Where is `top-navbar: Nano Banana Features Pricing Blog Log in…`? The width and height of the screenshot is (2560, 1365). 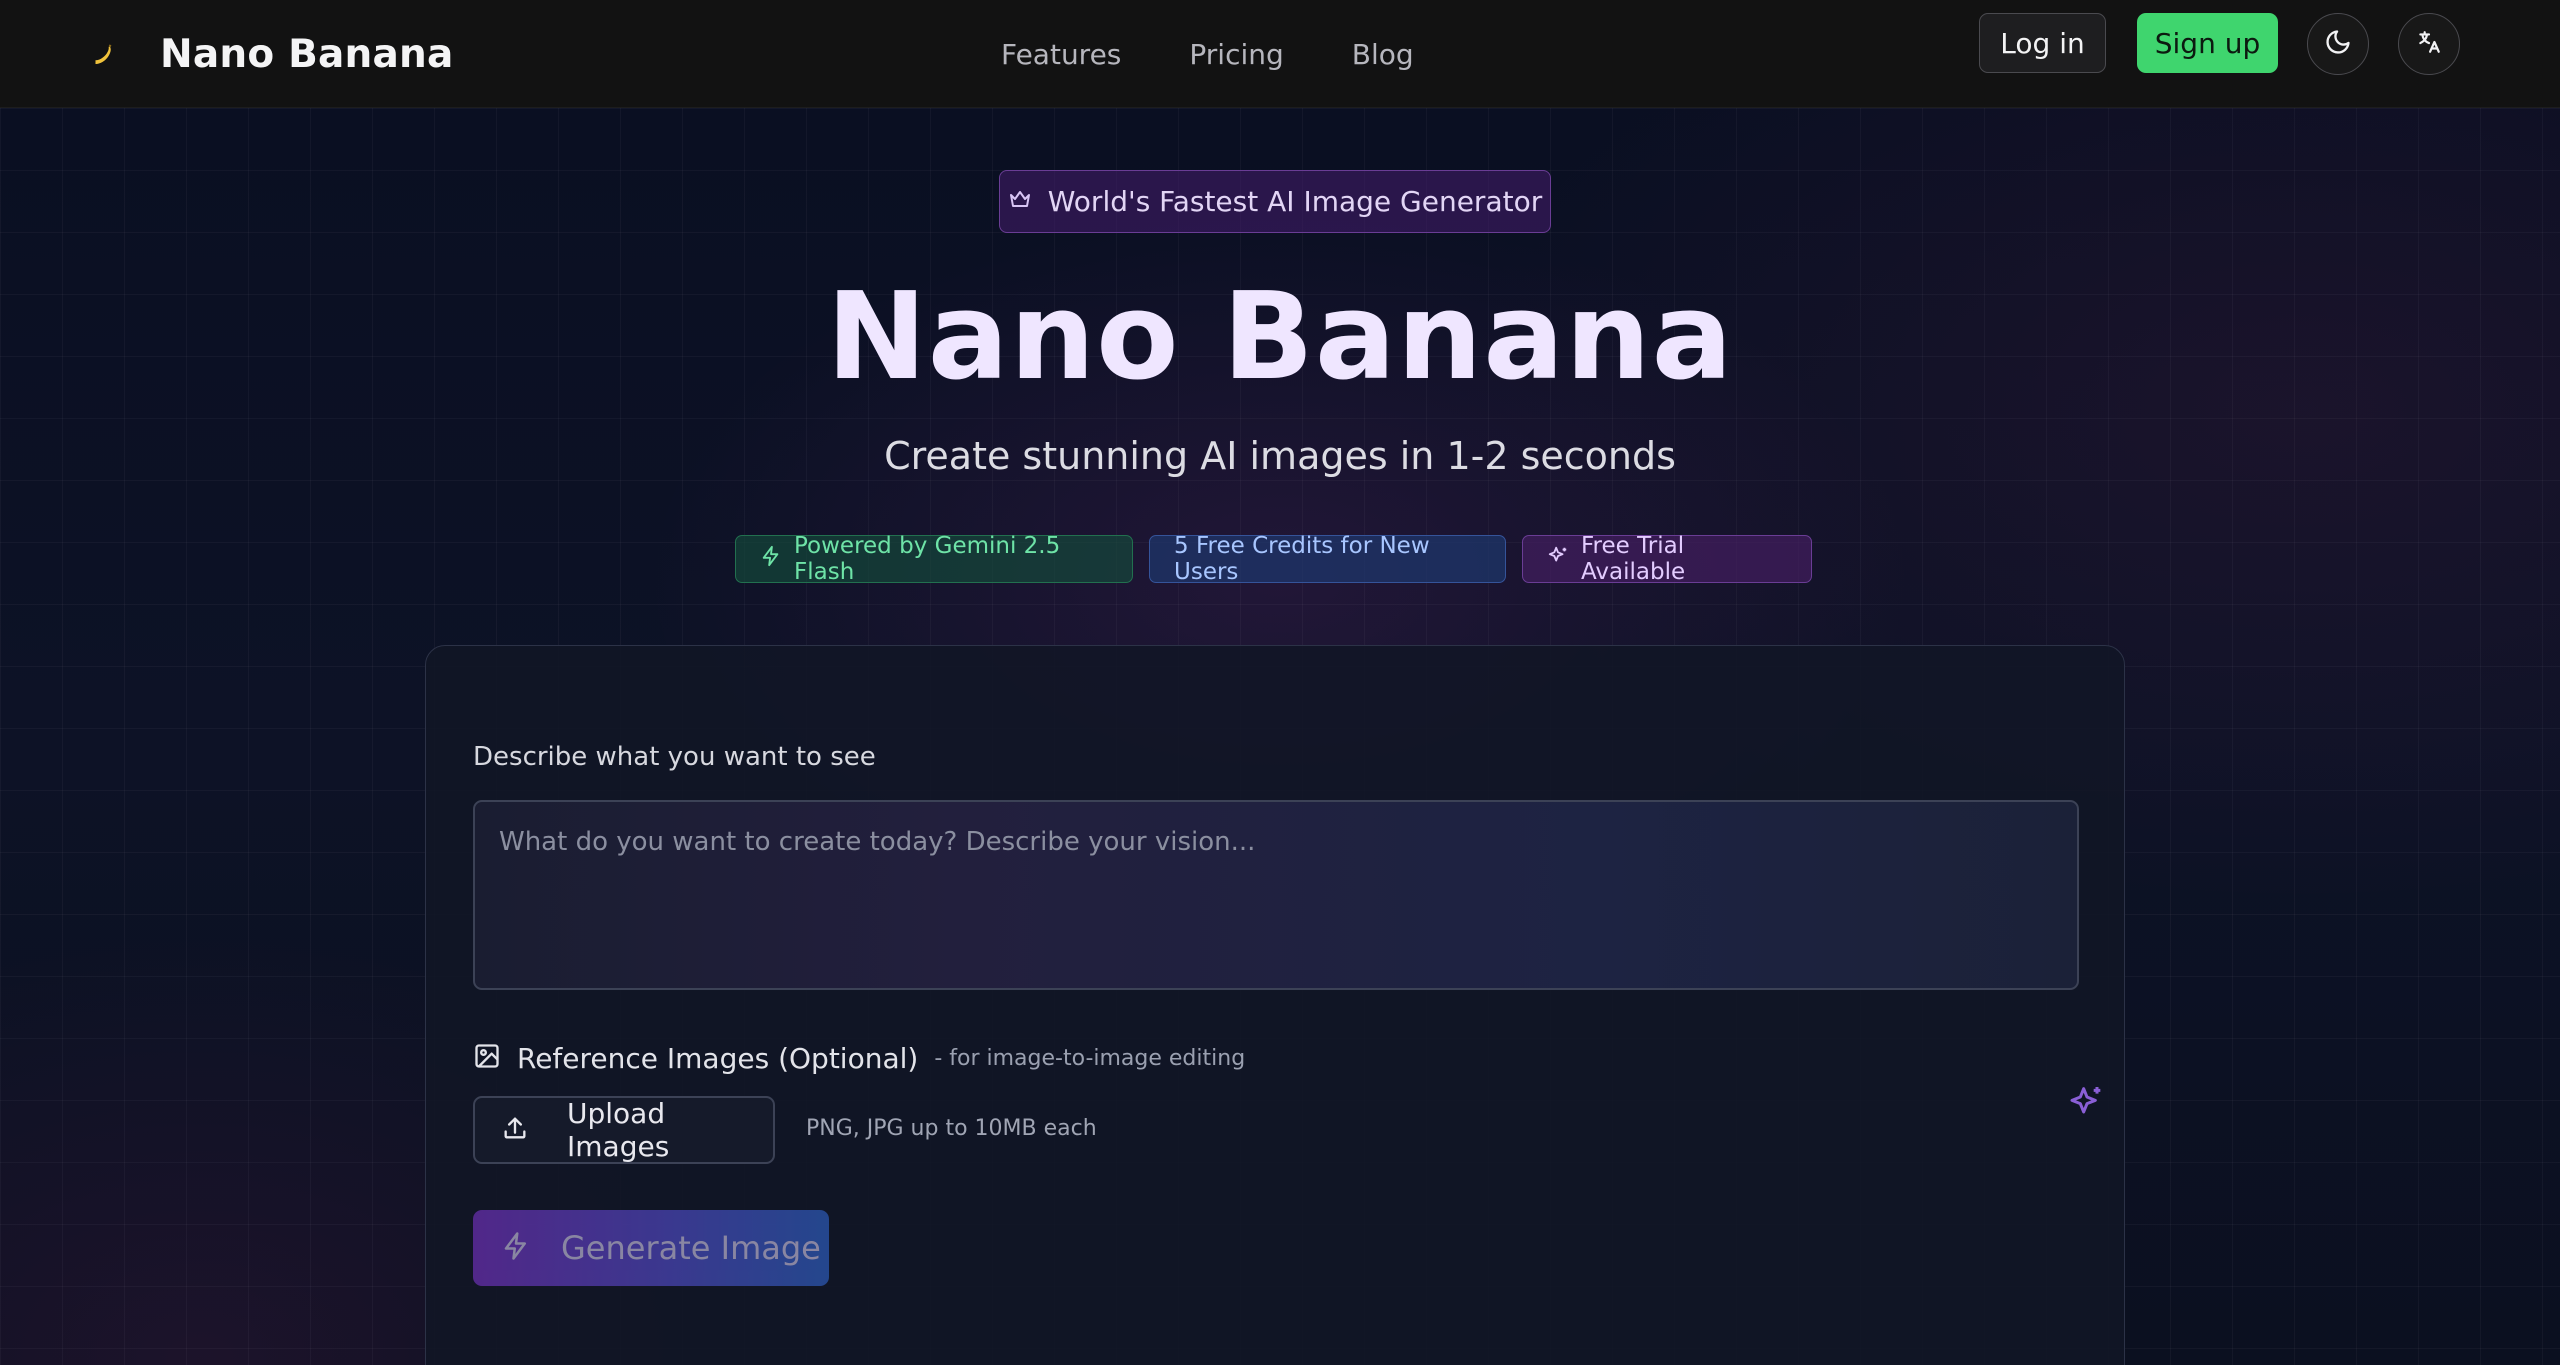 top-navbar: Nano Banana Features Pricing Blog Log in… is located at coordinates (1280, 54).